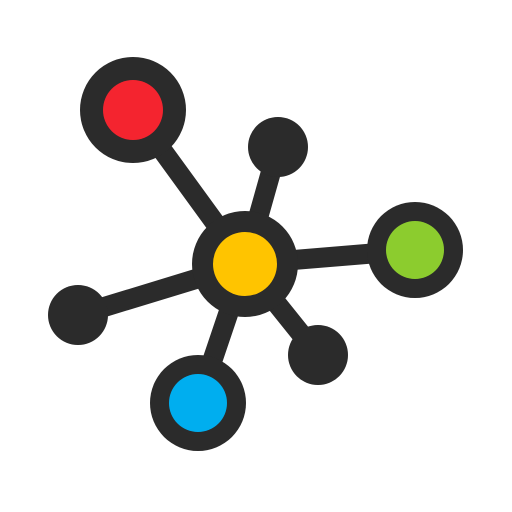 This screenshot has height=512, width=512. I want to click on node-right-small, so click(318, 355).